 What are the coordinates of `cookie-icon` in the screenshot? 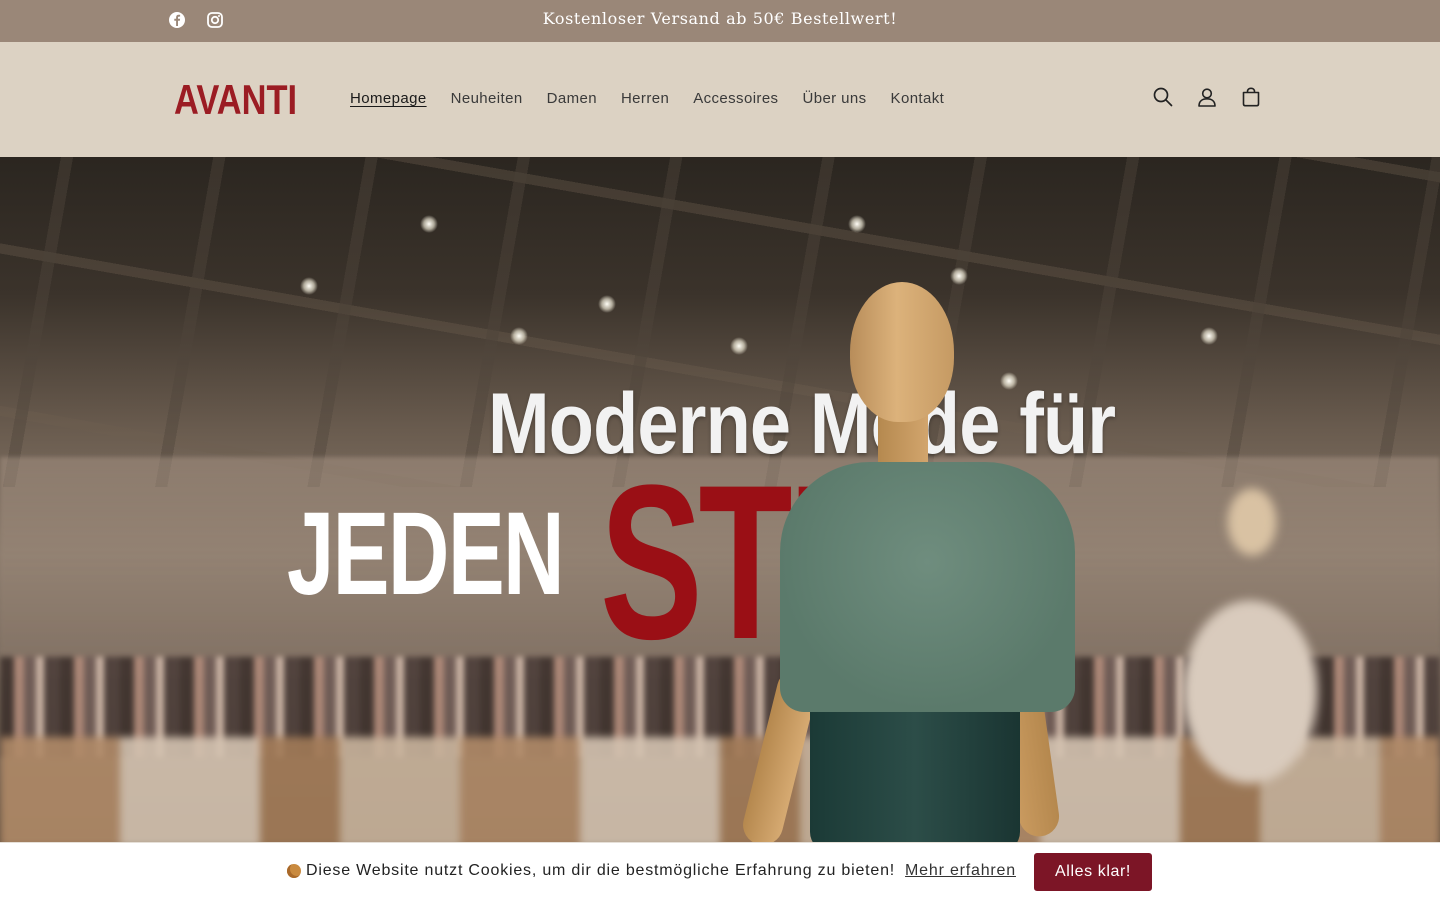 It's located at (294, 871).